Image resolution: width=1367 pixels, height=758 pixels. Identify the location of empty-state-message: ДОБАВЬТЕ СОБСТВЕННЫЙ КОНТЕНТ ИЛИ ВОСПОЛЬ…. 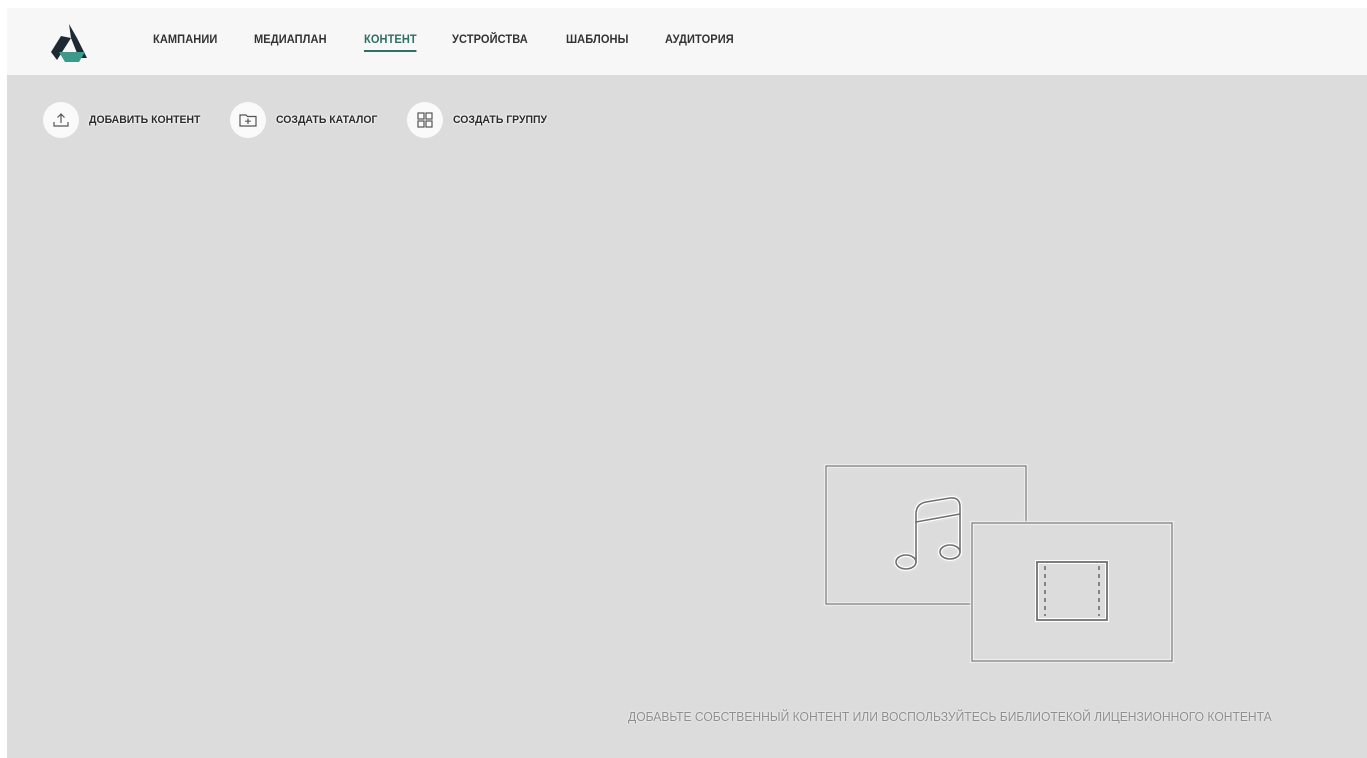
(950, 716).